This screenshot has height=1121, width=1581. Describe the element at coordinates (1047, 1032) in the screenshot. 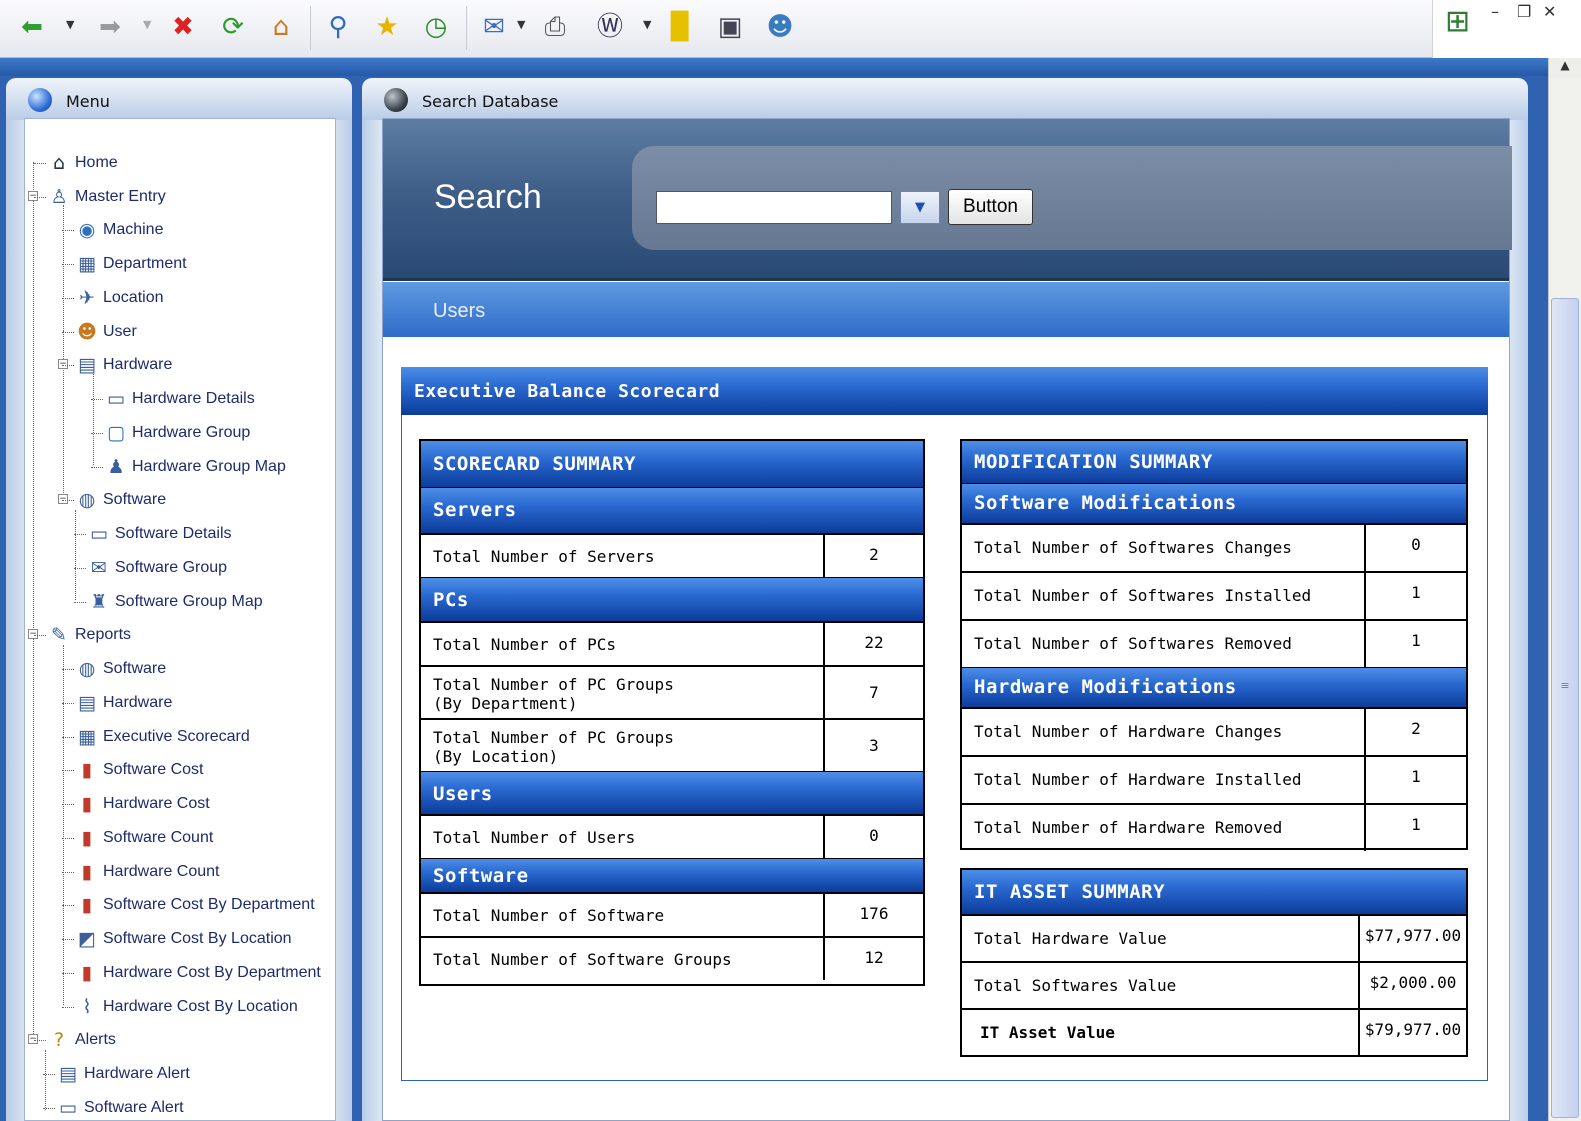

I see `row-label: IT Asset Value` at that location.